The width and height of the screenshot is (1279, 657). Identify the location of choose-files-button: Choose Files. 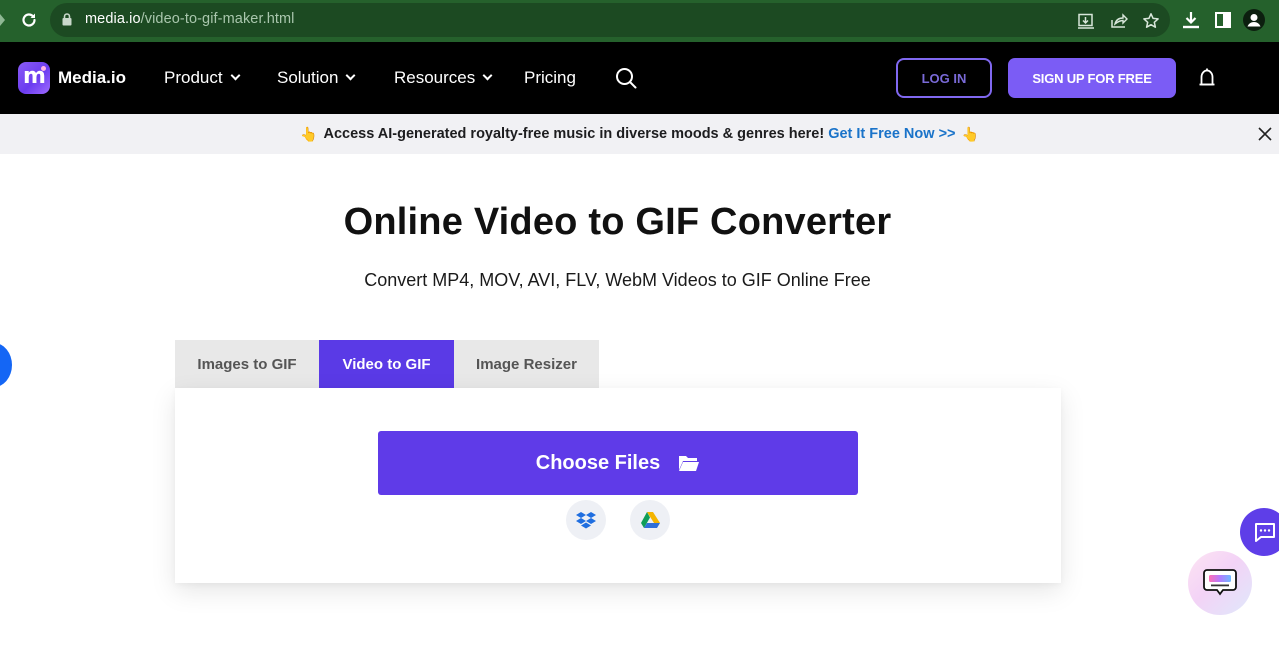
(618, 463).